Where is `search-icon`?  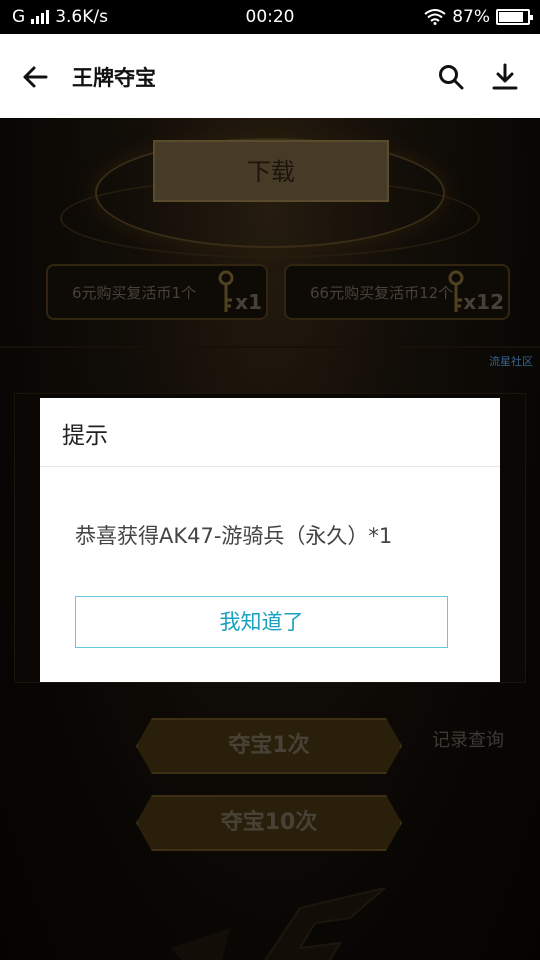 search-icon is located at coordinates (451, 77).